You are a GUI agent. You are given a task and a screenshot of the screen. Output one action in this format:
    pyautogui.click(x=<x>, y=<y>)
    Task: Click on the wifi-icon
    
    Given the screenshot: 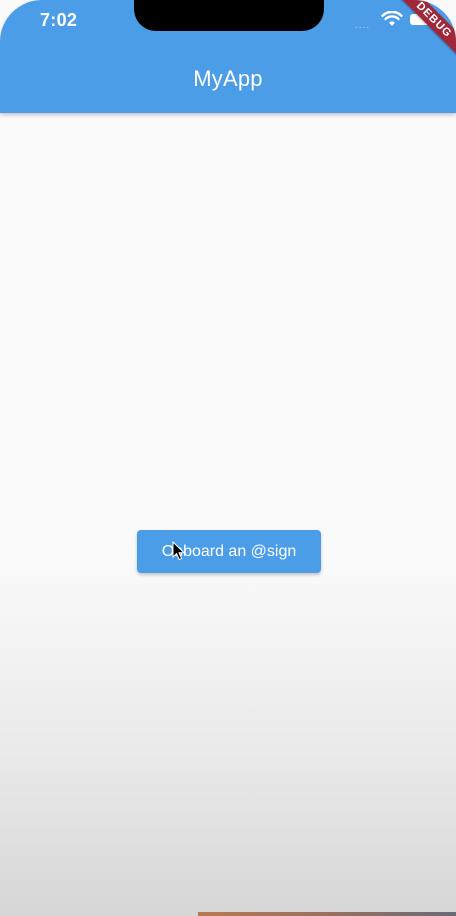 What is the action you would take?
    pyautogui.click(x=392, y=18)
    